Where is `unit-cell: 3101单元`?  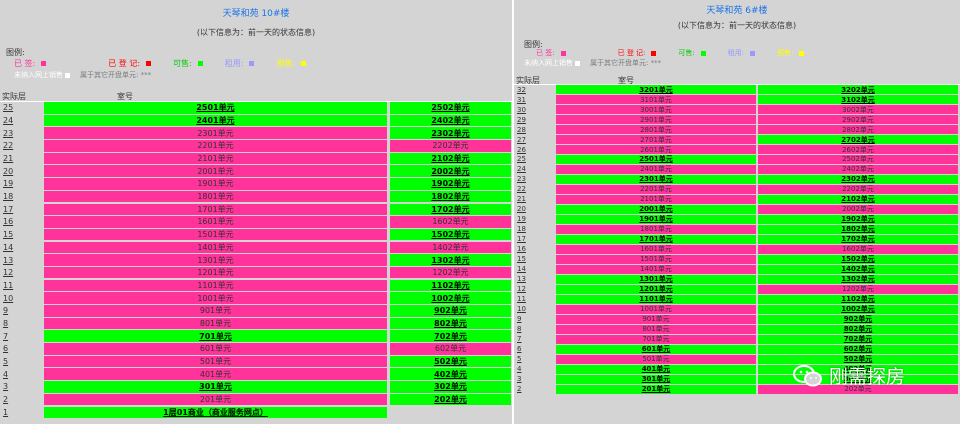 unit-cell: 3101单元 is located at coordinates (656, 99).